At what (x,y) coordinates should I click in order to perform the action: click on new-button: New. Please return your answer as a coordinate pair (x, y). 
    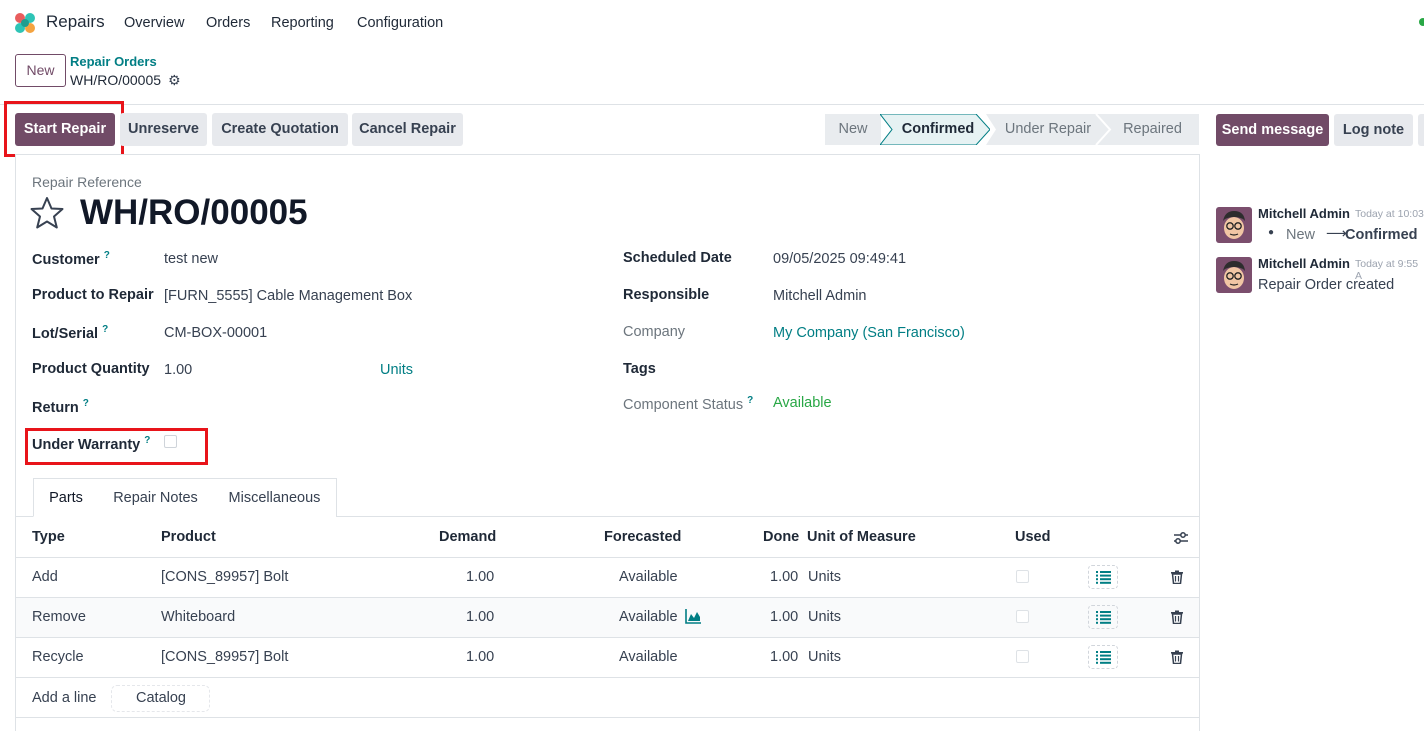
    Looking at the image, I should click on (40, 70).